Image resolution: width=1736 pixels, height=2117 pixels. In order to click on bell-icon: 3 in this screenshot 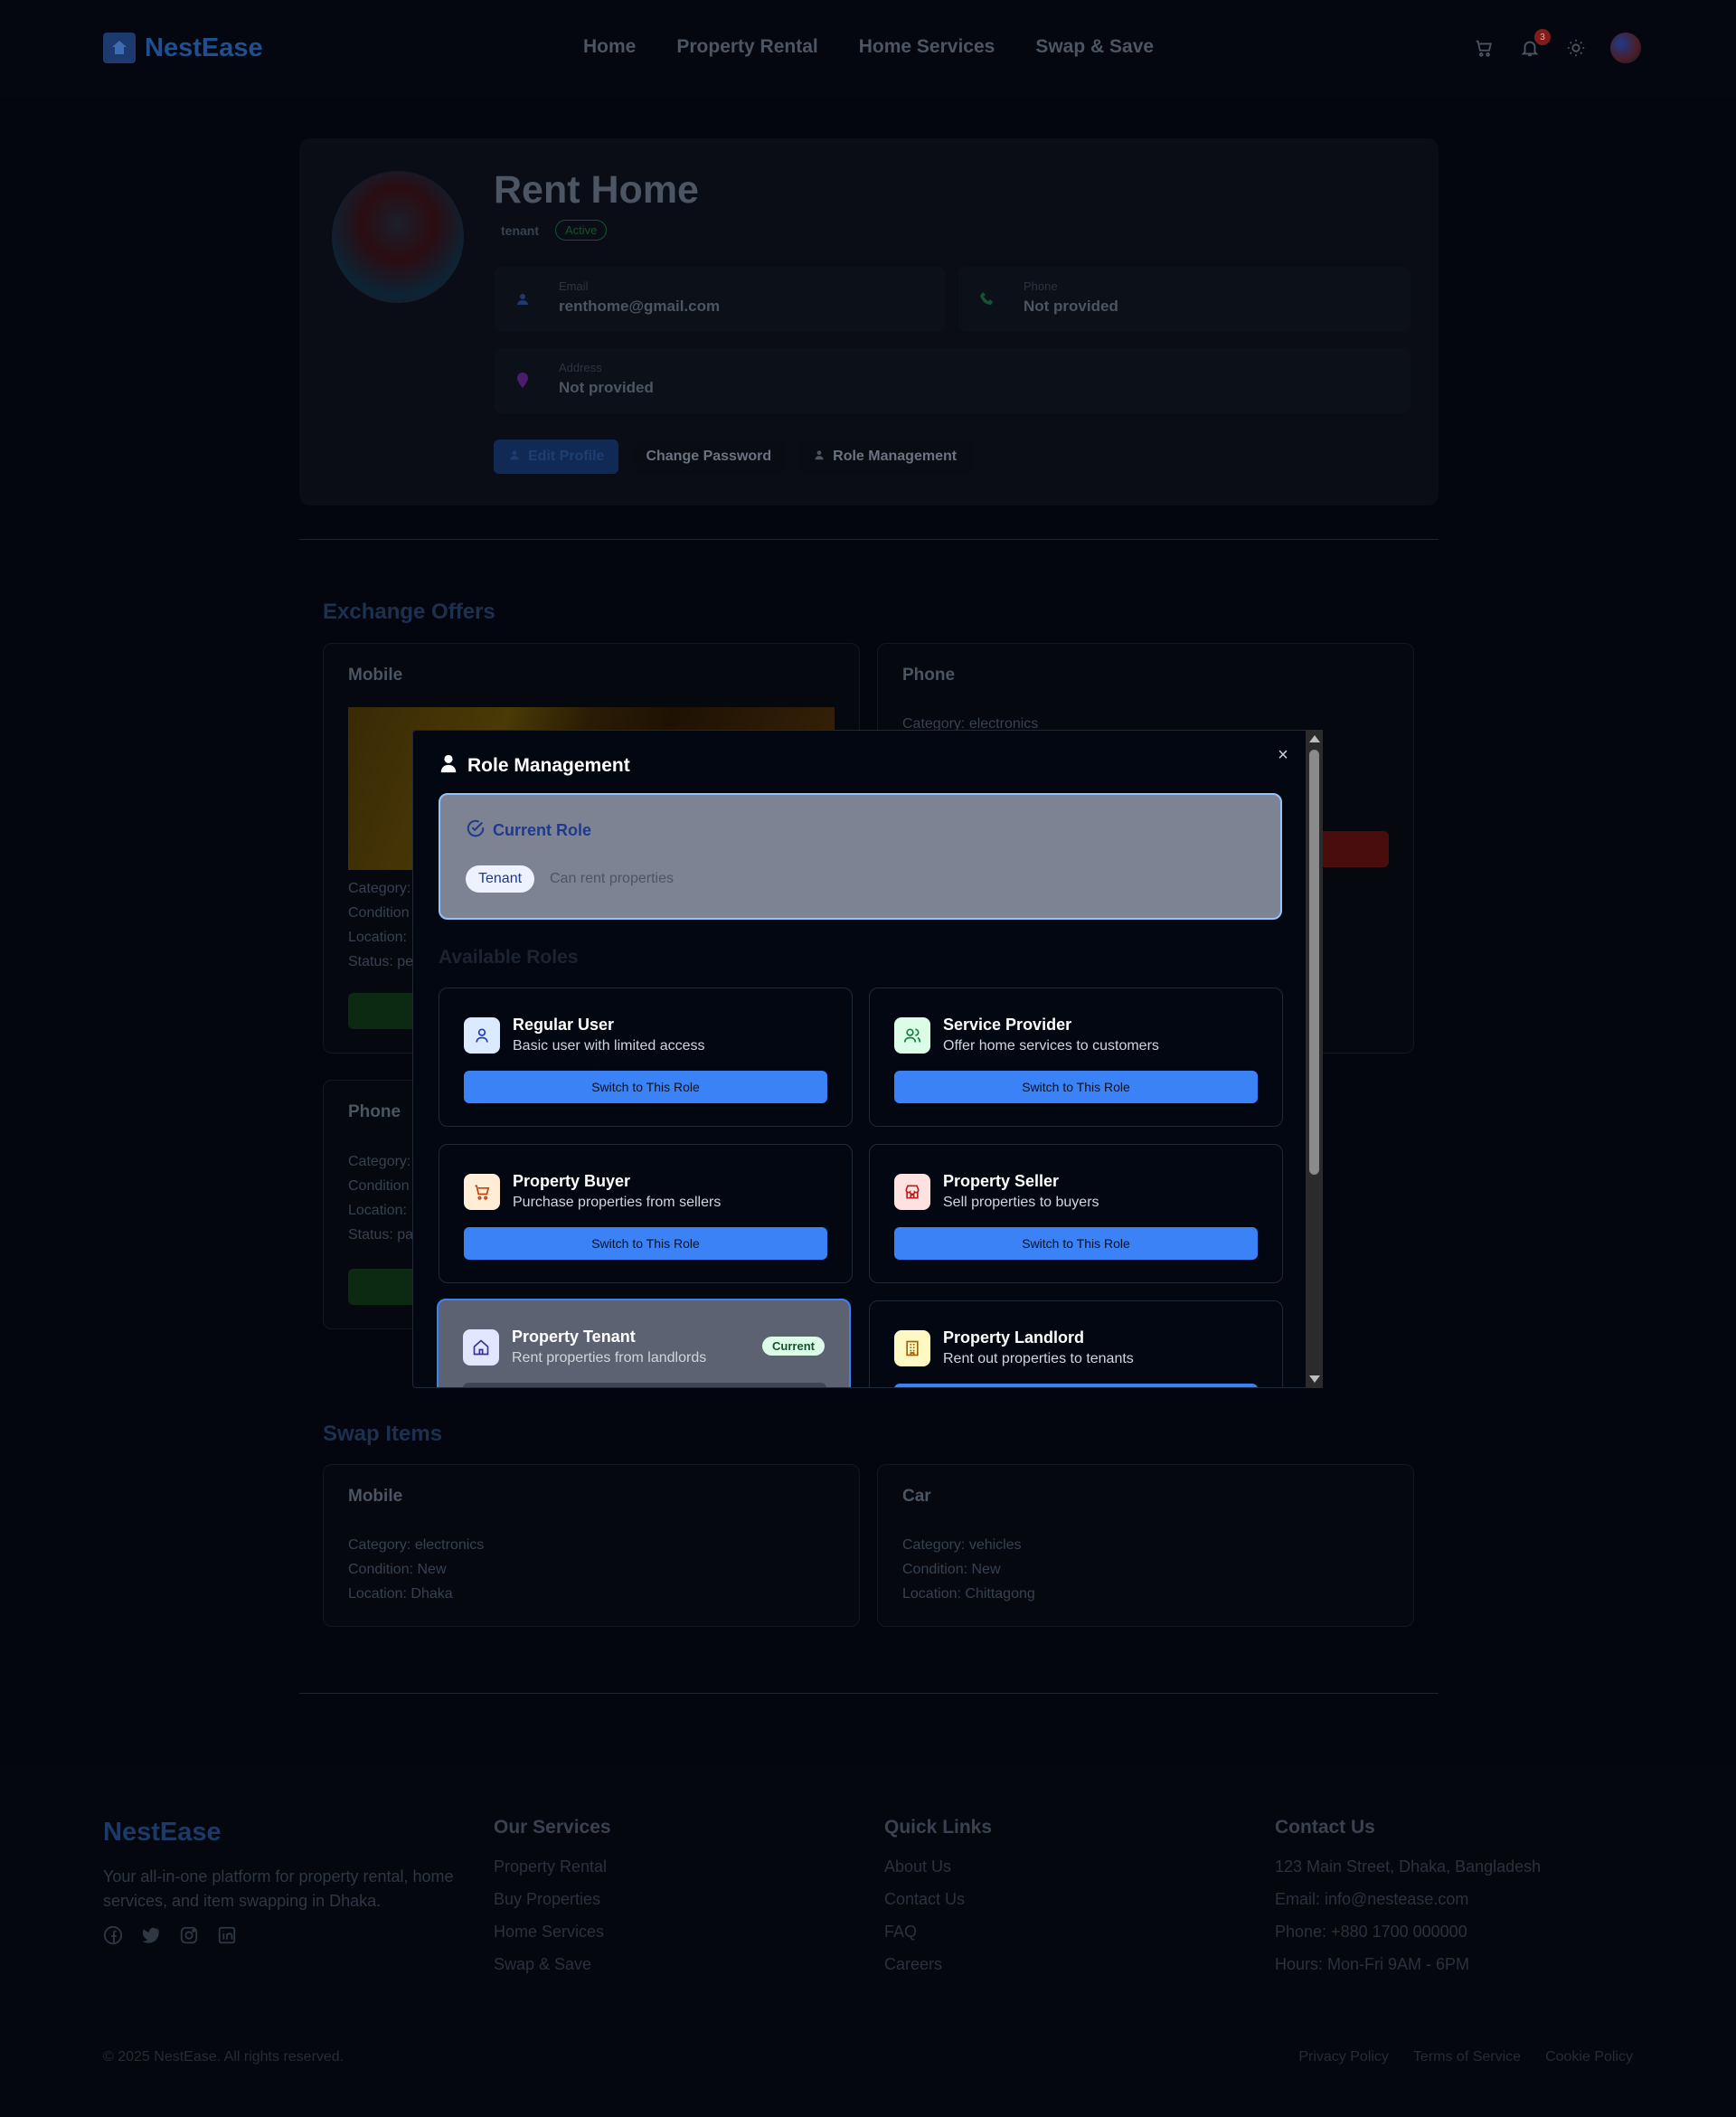, I will do `click(1535, 44)`.